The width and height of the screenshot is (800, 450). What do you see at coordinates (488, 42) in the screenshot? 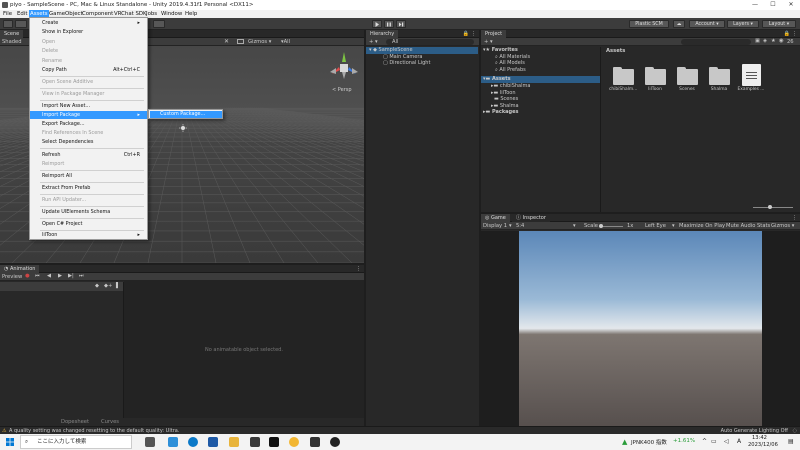
I see `project-add-button: + ▾` at bounding box center [488, 42].